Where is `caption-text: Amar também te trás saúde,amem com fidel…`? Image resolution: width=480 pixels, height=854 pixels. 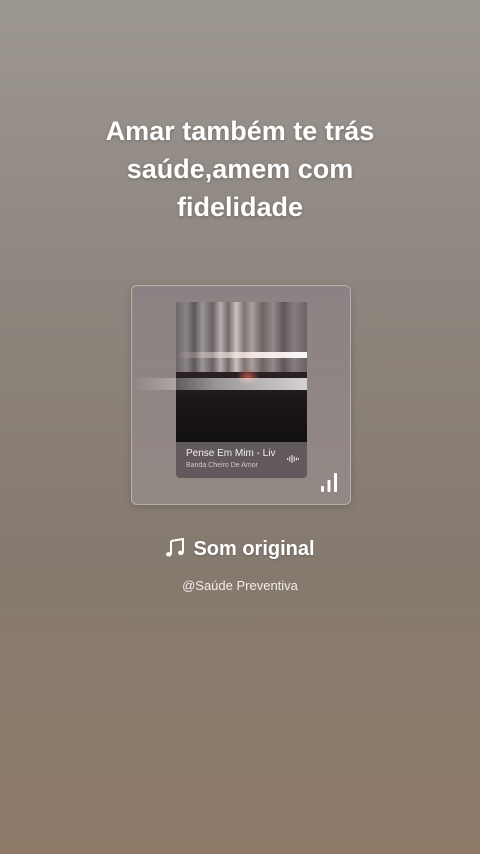
caption-text: Amar também te trás saúde,amem com fidel… is located at coordinates (240, 169).